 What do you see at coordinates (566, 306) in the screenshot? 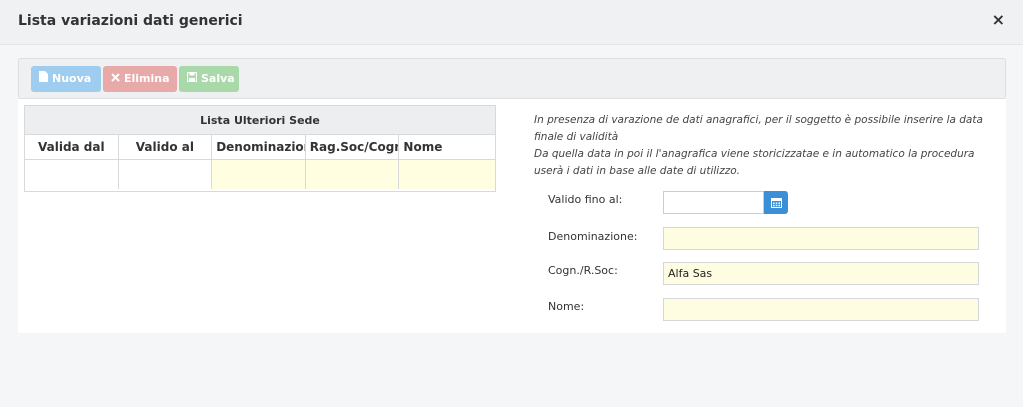
I see `nome-label: Nome:` at bounding box center [566, 306].